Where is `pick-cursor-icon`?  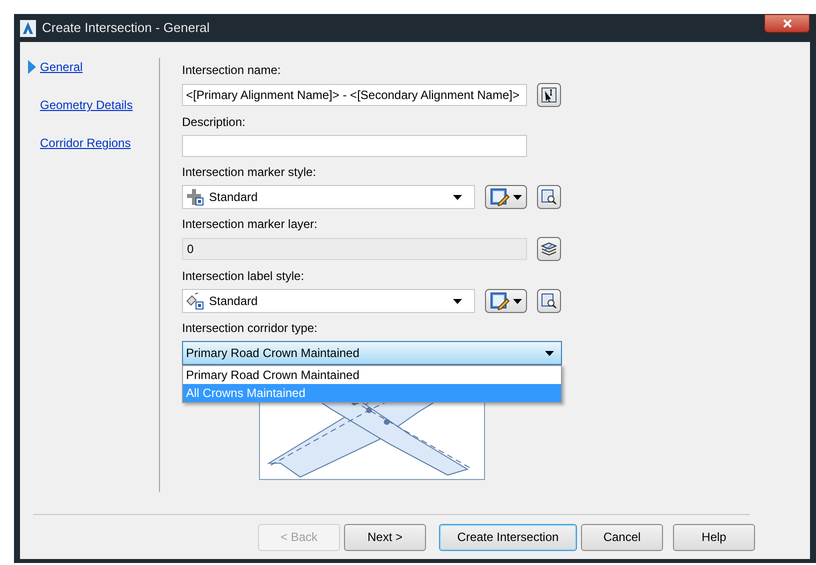
pick-cursor-icon is located at coordinates (549, 95).